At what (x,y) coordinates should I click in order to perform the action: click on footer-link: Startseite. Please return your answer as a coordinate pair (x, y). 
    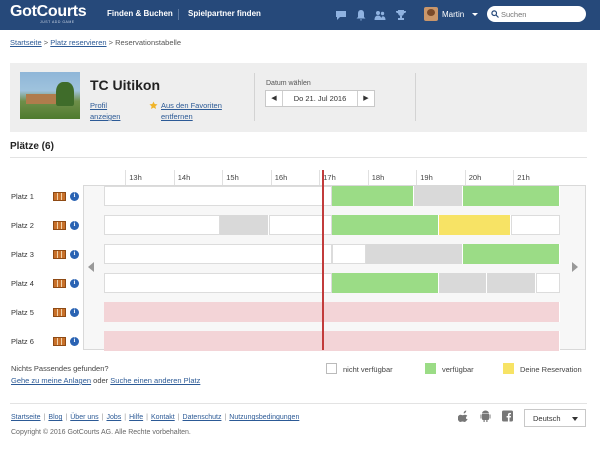
    Looking at the image, I should click on (26, 417).